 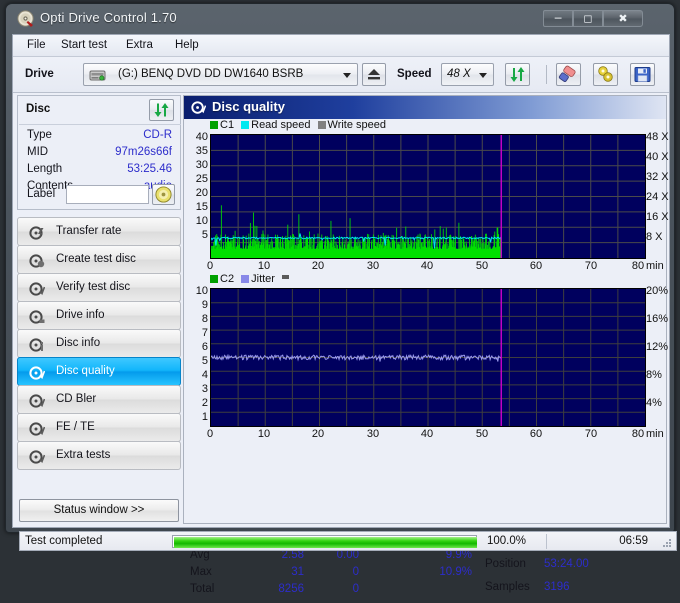 I want to click on progress-bar, so click(x=324, y=541).